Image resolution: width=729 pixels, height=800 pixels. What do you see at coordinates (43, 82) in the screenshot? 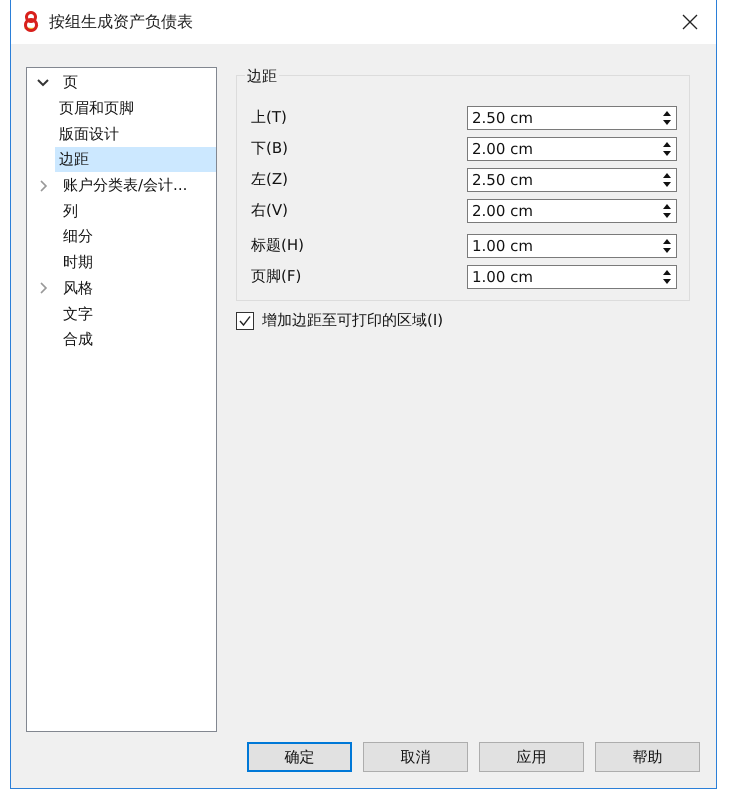
I see `chevron-down-icon` at bounding box center [43, 82].